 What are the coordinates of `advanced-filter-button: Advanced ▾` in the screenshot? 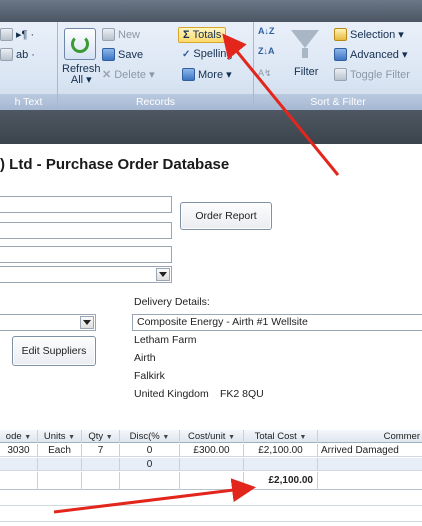 It's located at (371, 54).